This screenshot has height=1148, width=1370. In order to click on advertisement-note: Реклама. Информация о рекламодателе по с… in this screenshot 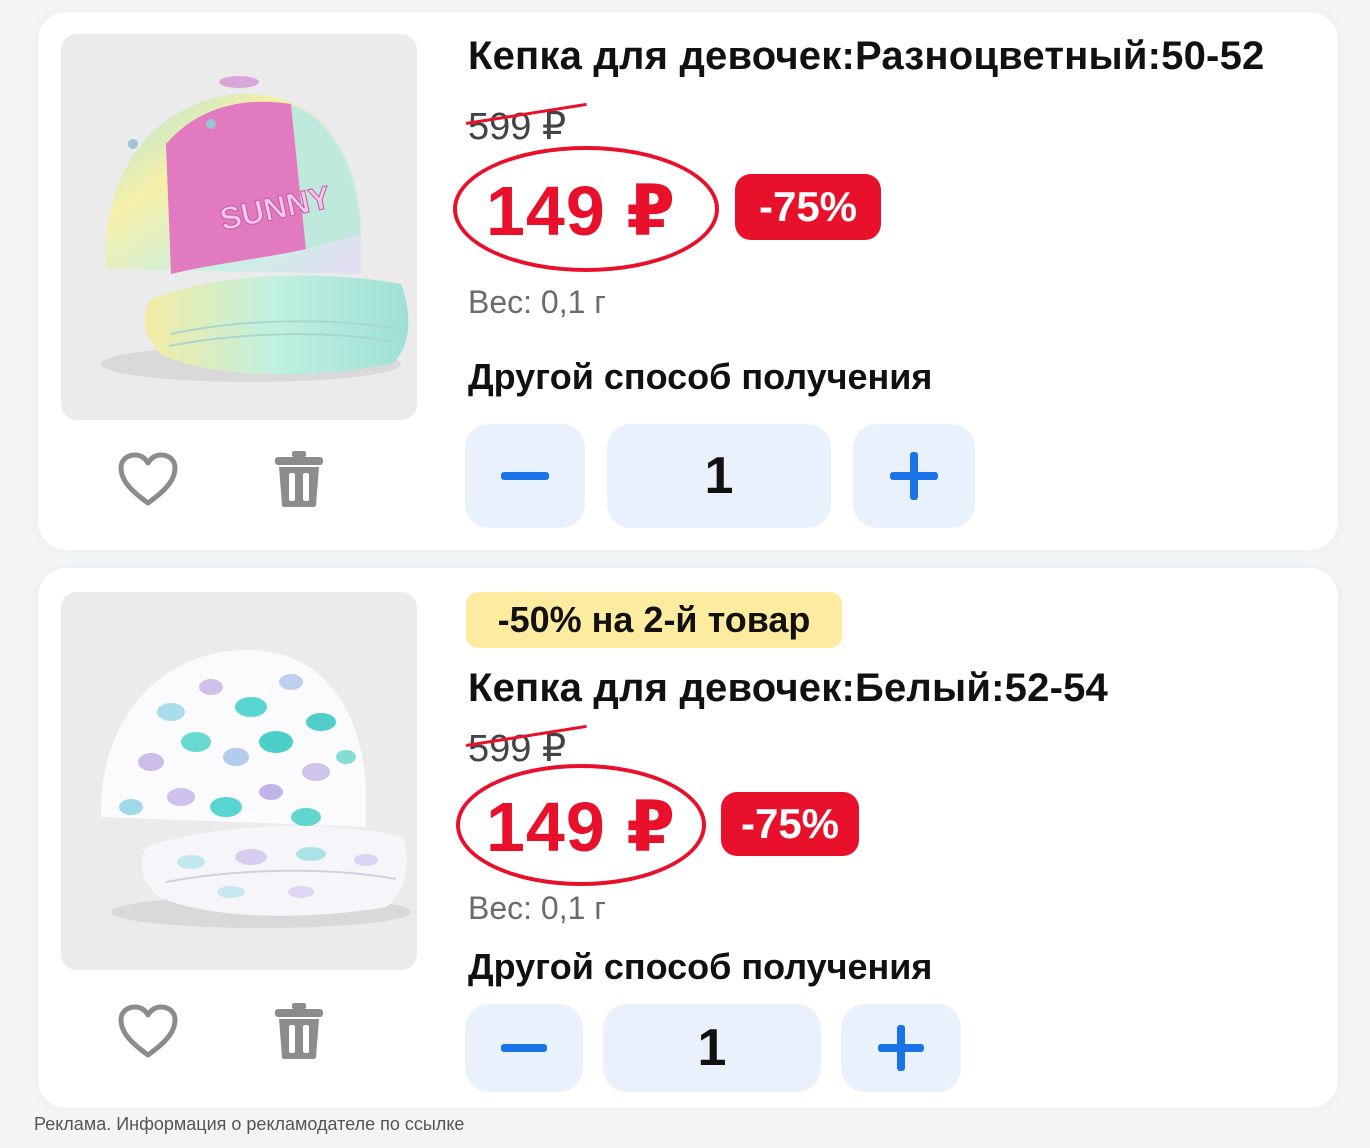, I will do `click(249, 1124)`.